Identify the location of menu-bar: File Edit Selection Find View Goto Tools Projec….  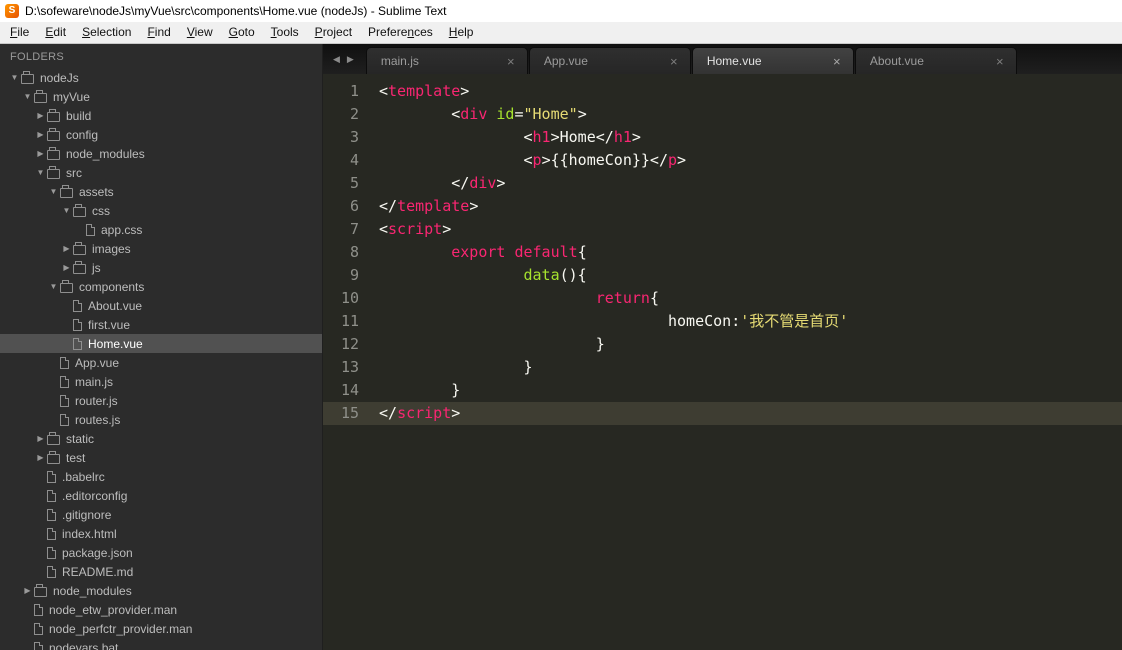
(561, 33).